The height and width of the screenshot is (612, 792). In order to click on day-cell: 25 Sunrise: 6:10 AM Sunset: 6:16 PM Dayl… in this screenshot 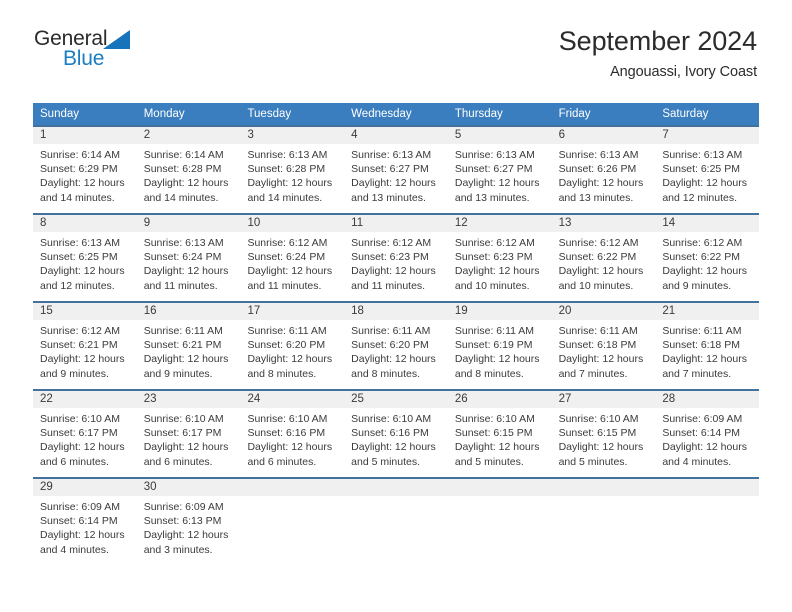, I will do `click(396, 434)`.